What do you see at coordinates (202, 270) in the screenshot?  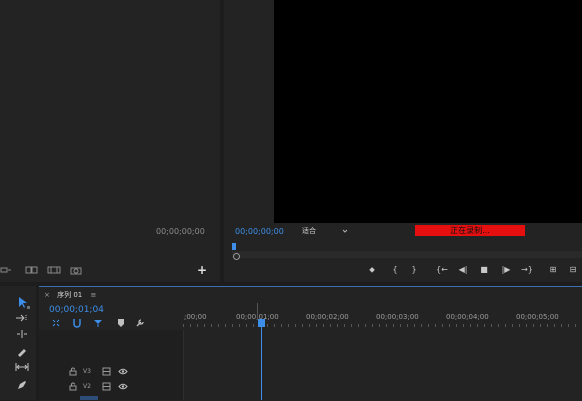 I see `add-button: +` at bounding box center [202, 270].